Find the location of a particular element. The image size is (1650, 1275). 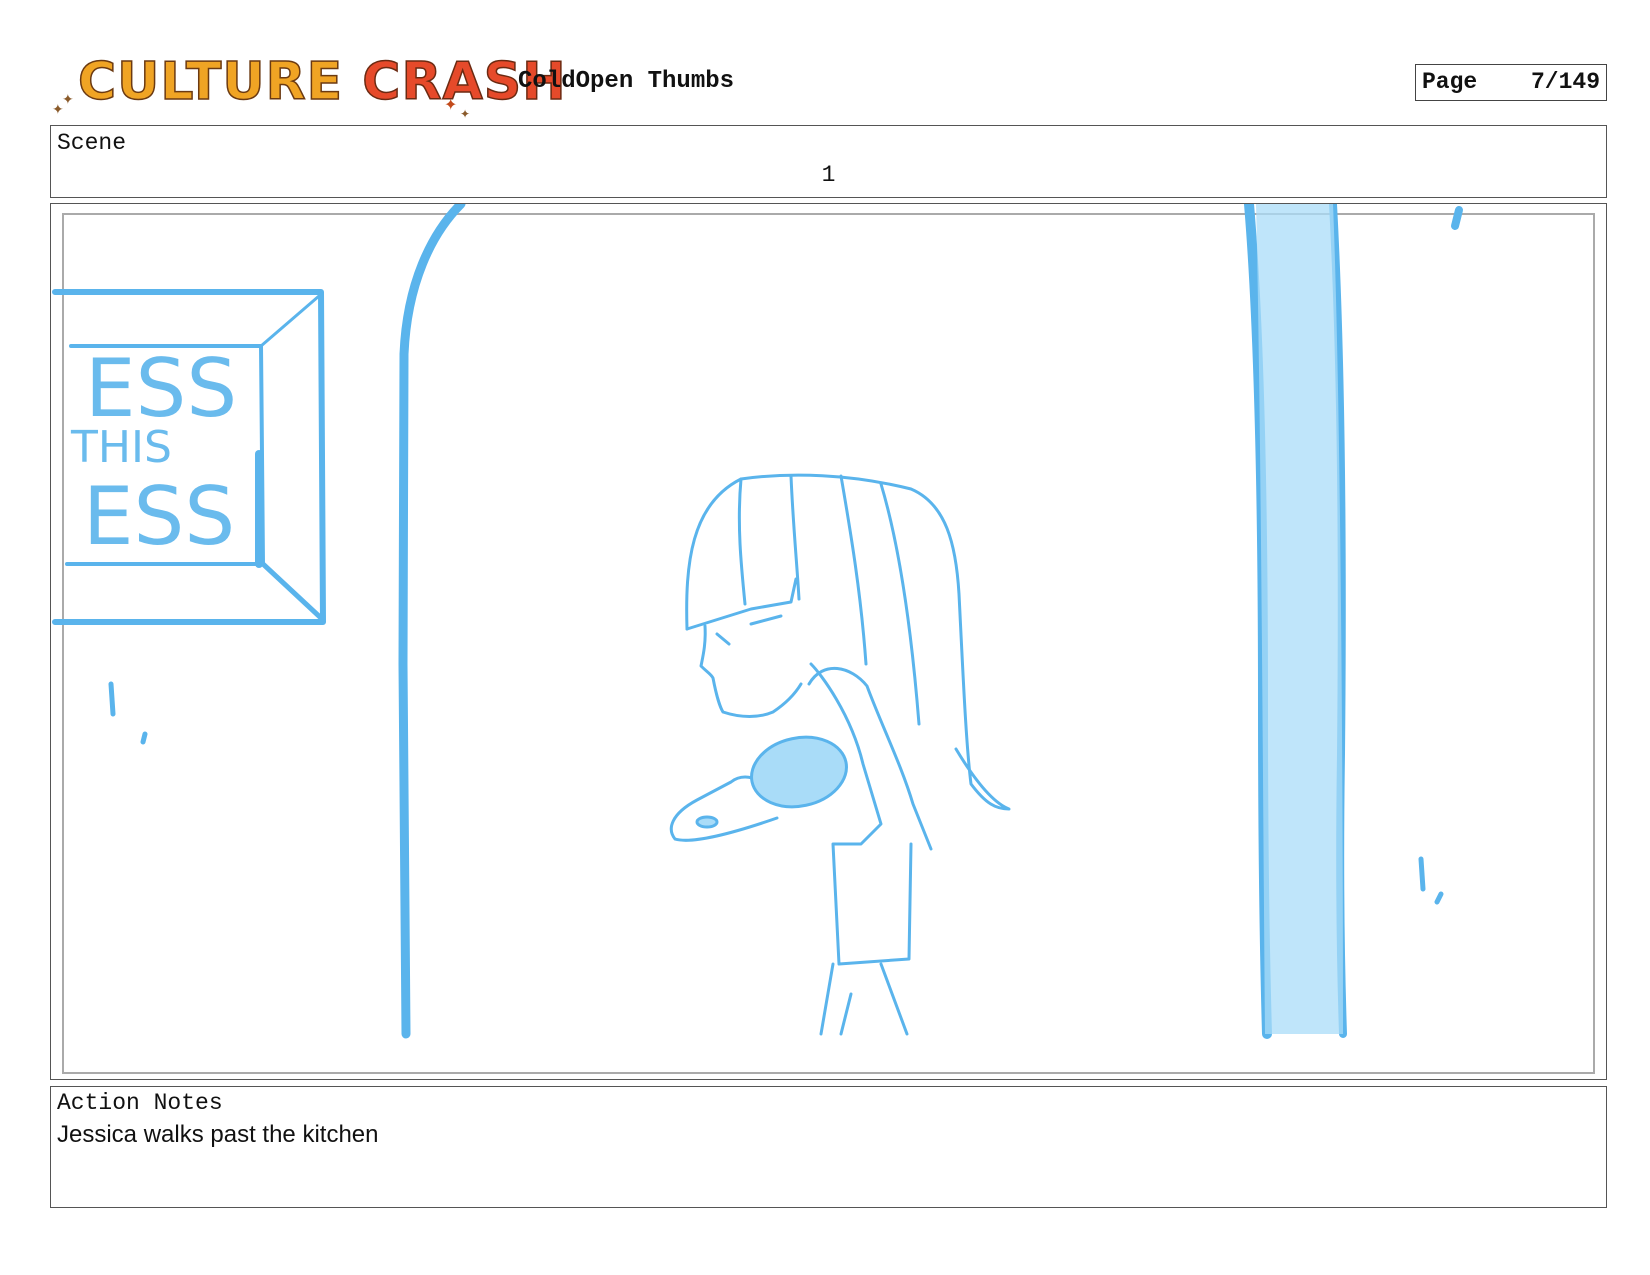

document-title: ColdOpen Thumbs is located at coordinates (626, 81).